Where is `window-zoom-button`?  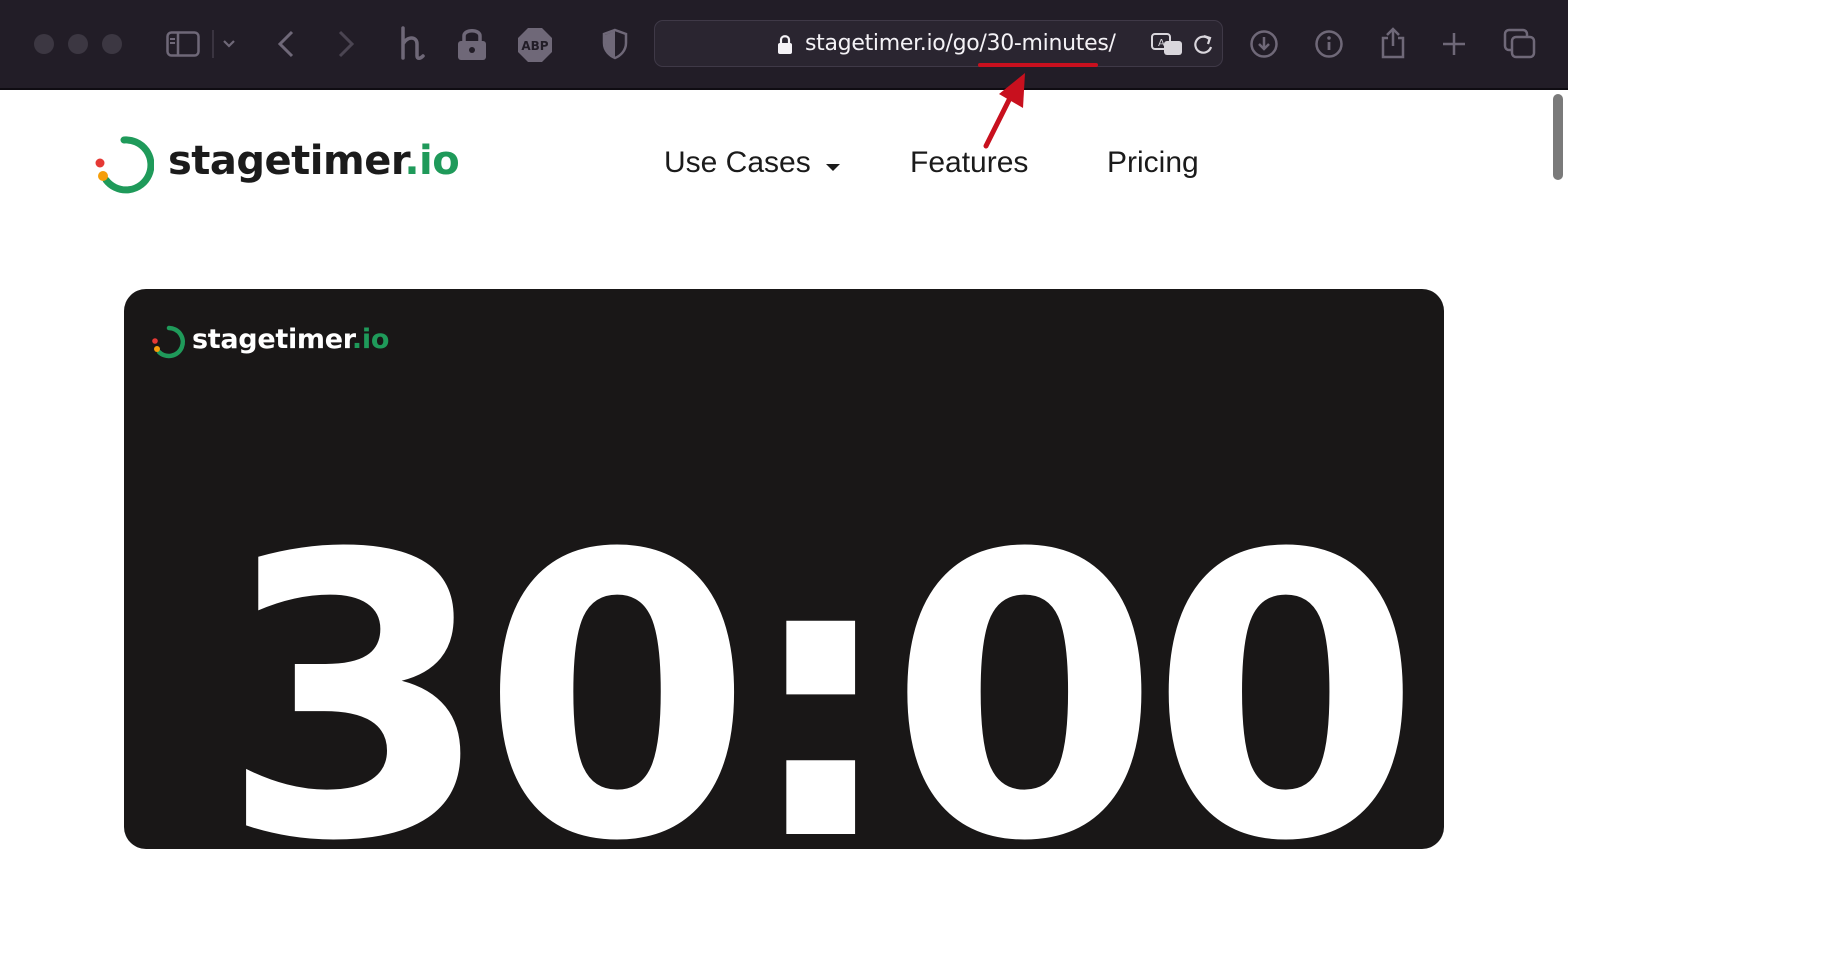 window-zoom-button is located at coordinates (112, 44).